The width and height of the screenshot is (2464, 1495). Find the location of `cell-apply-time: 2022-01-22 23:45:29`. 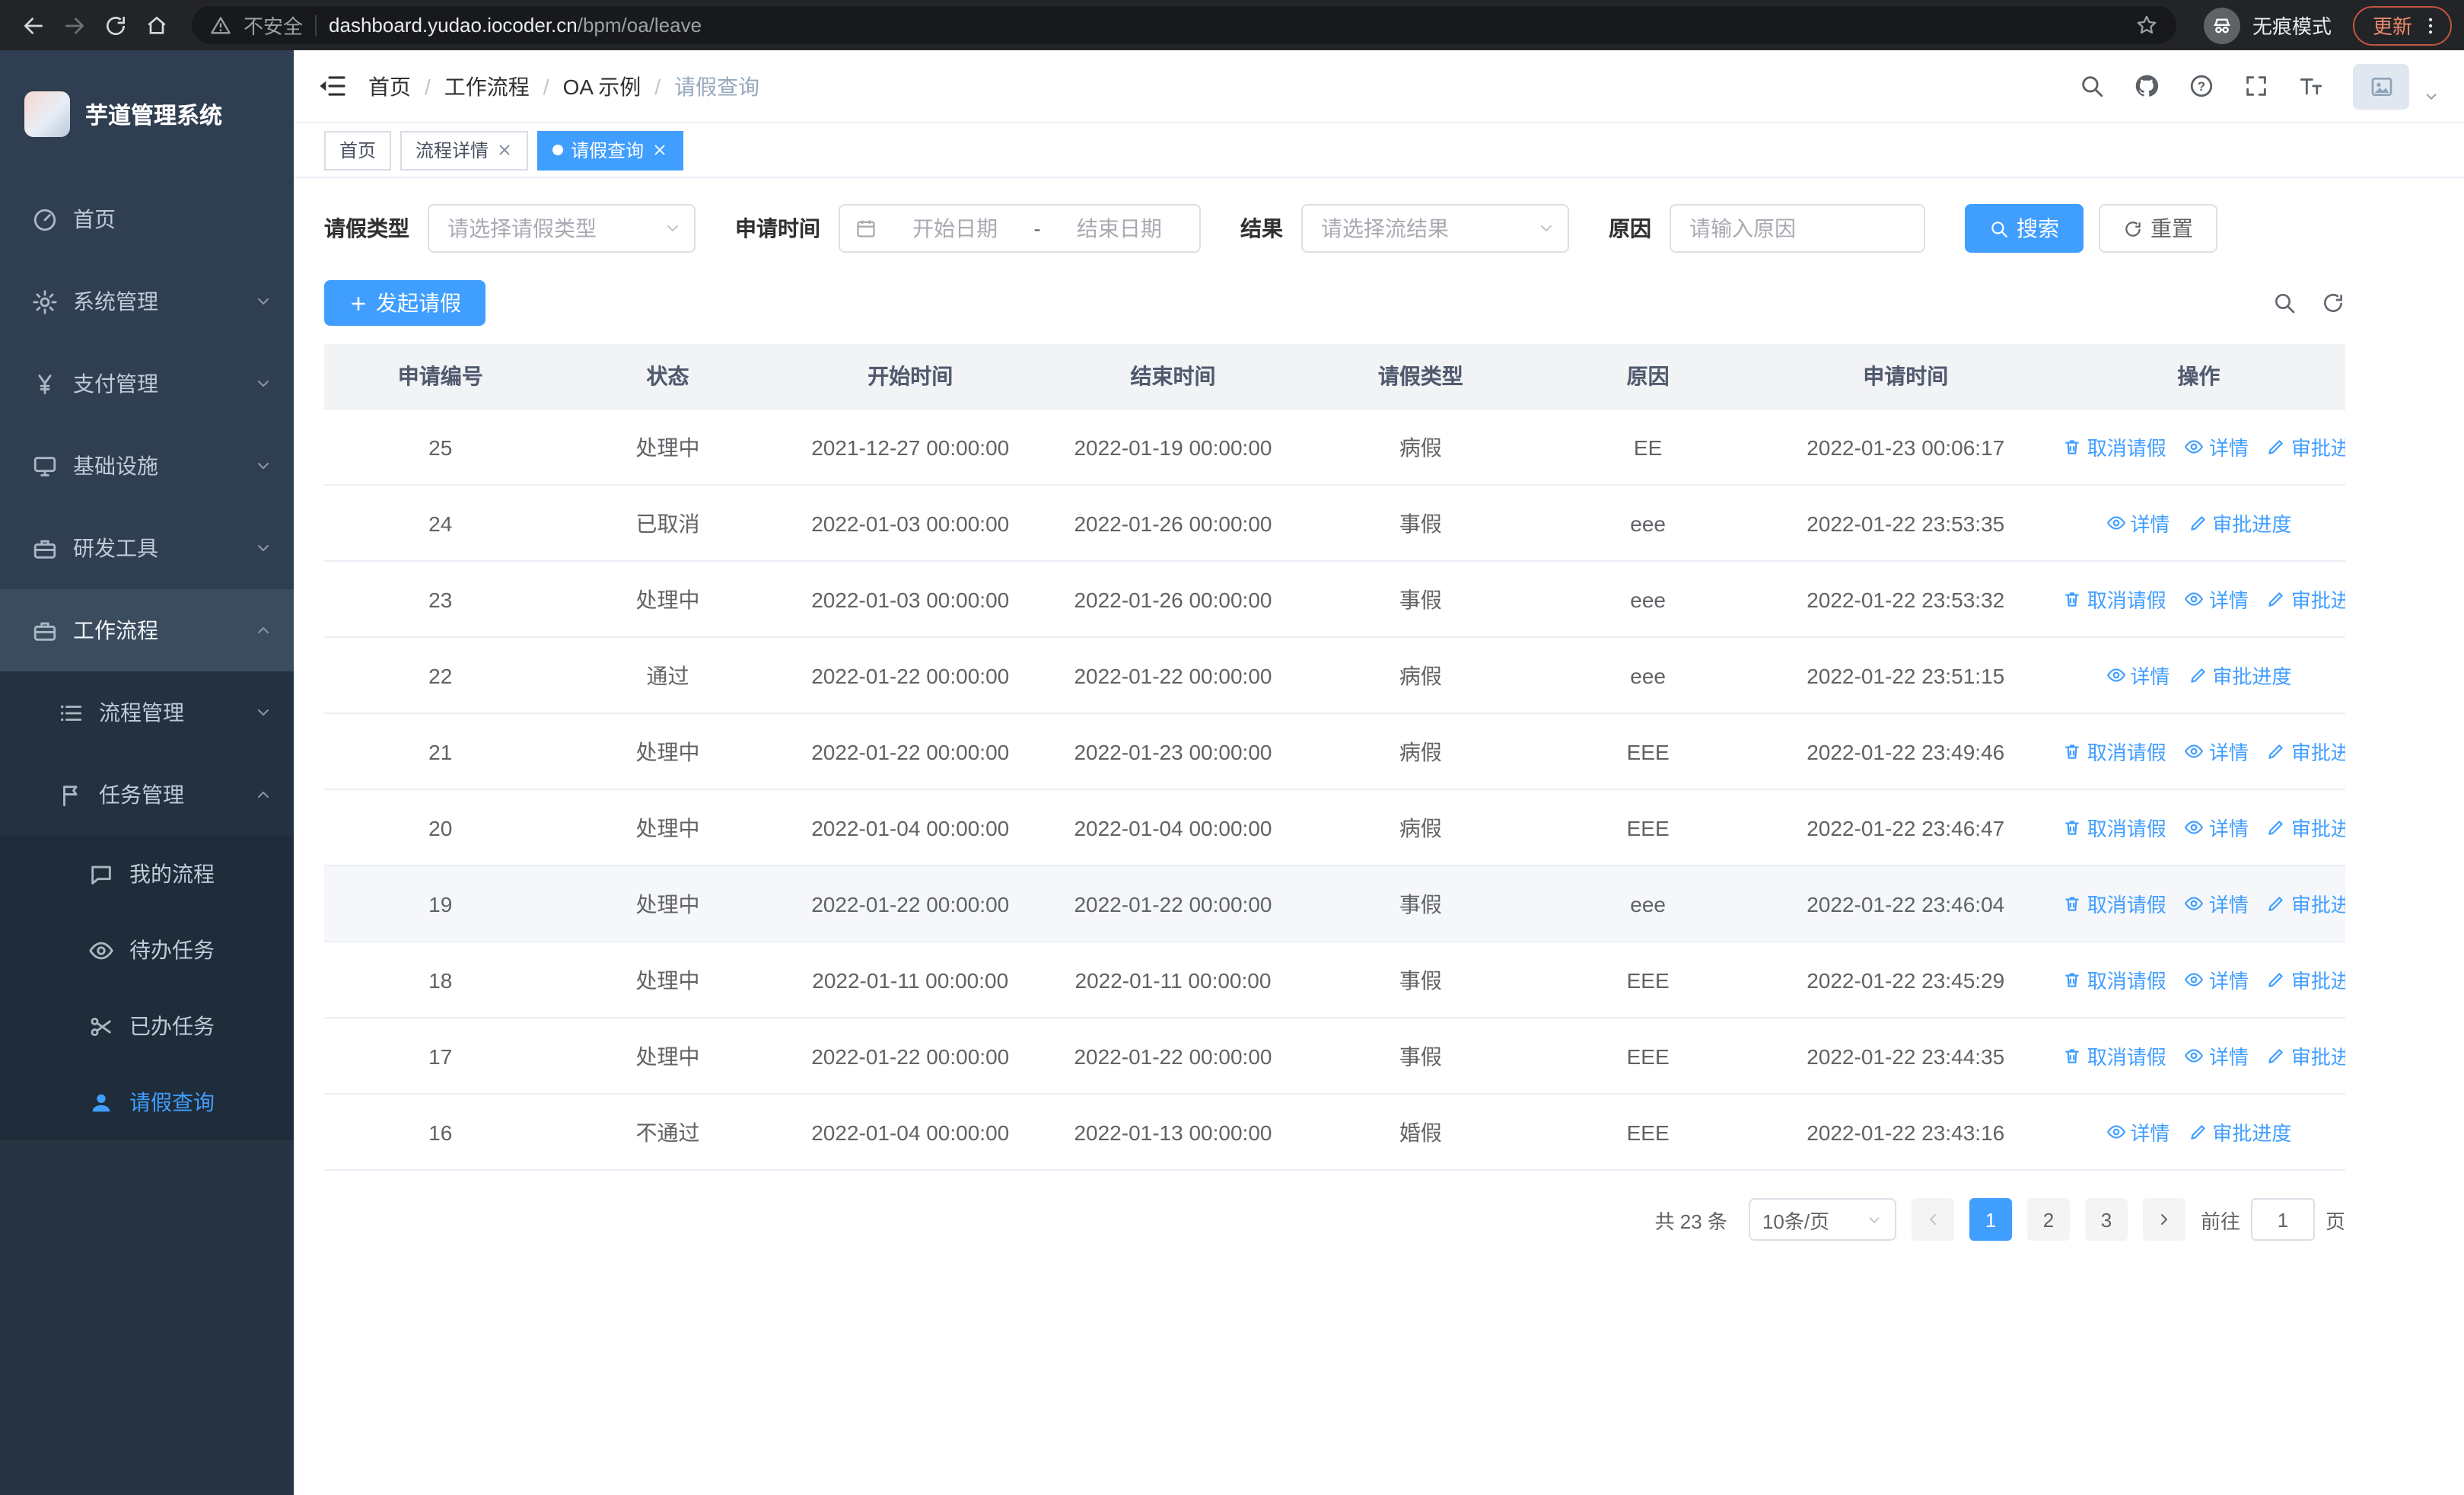

cell-apply-time: 2022-01-22 23:45:29 is located at coordinates (1905, 980).